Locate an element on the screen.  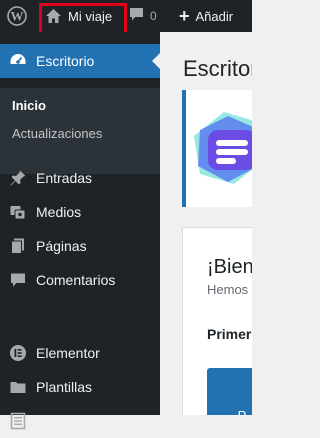
menu-item-plantillas: Plantillas is located at coordinates (80, 387).